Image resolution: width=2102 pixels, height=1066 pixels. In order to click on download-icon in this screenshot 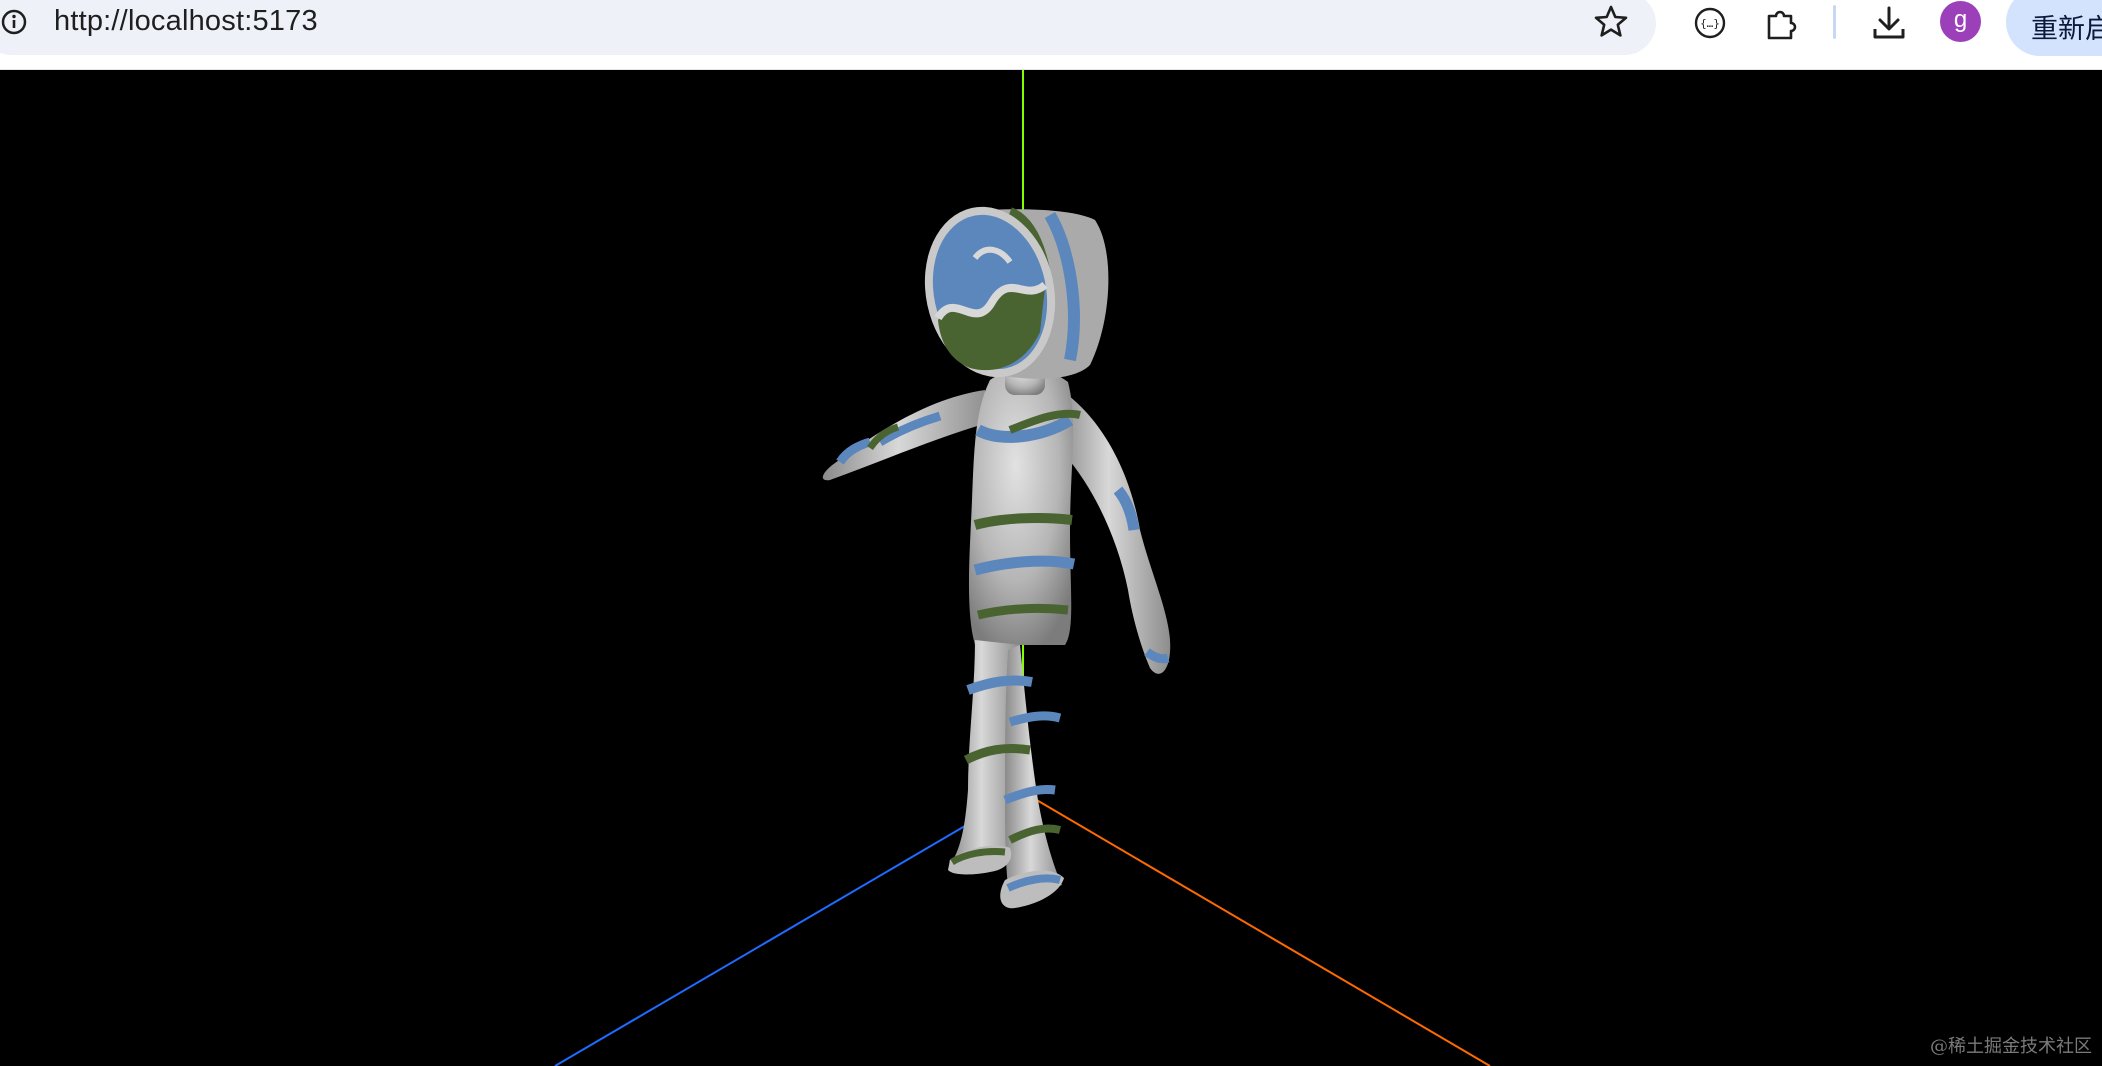, I will do `click(1889, 23)`.